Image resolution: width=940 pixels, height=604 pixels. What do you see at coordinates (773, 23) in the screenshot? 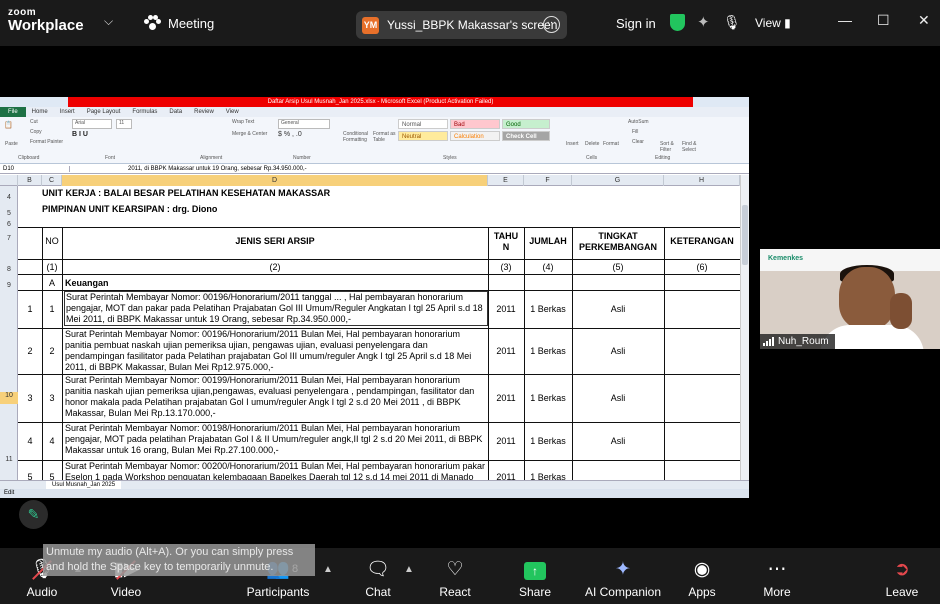
I see `view-button: View ▮` at bounding box center [773, 23].